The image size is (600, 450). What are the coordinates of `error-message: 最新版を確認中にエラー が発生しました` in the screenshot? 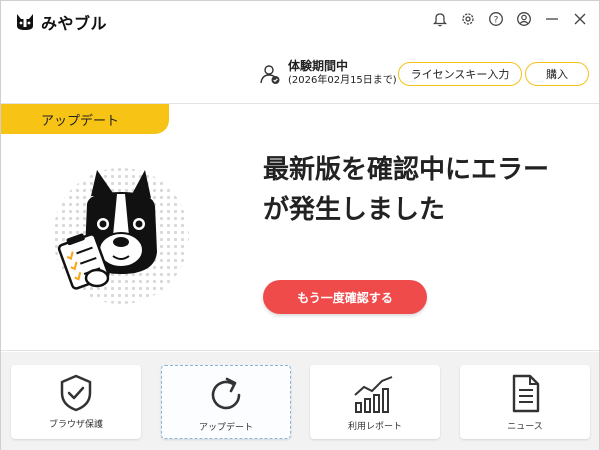 It's located at (423, 190).